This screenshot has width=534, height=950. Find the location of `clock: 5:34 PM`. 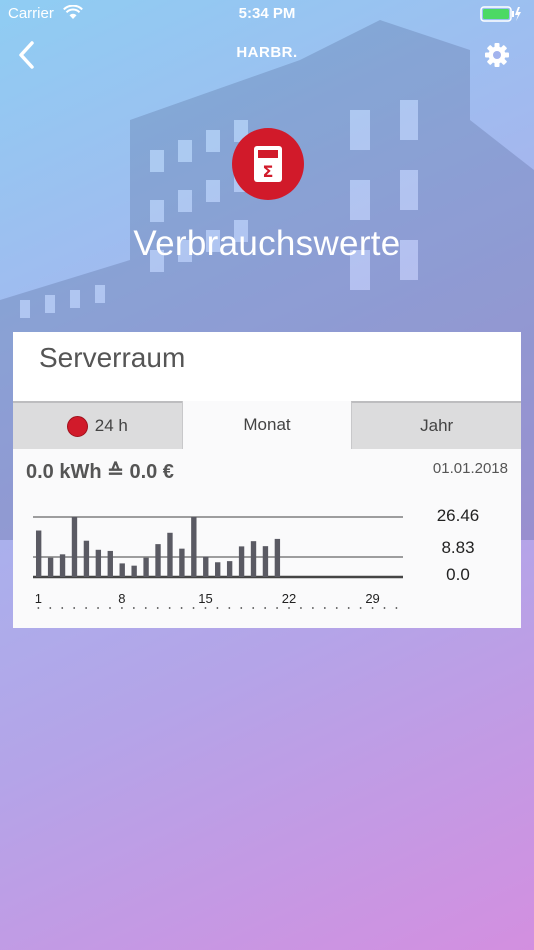

clock: 5:34 PM is located at coordinates (267, 13).